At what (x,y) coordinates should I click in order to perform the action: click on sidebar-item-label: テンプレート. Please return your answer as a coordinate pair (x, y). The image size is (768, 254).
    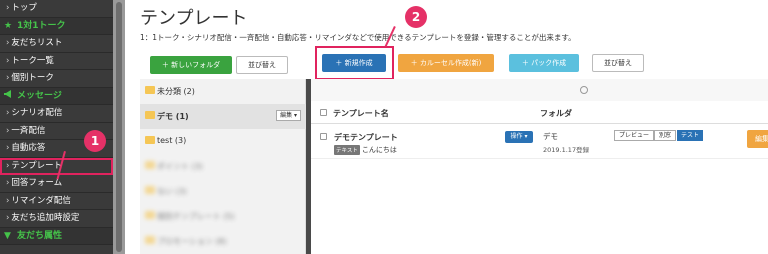
    Looking at the image, I should click on (37, 165).